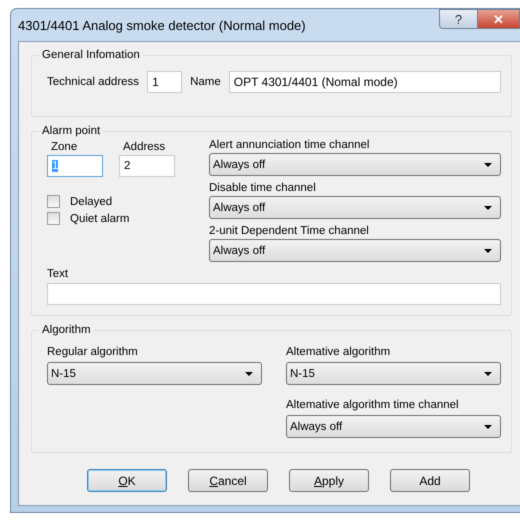 This screenshot has height=521, width=520. What do you see at coordinates (91, 202) in the screenshot?
I see `checkbox-label: Delayed` at bounding box center [91, 202].